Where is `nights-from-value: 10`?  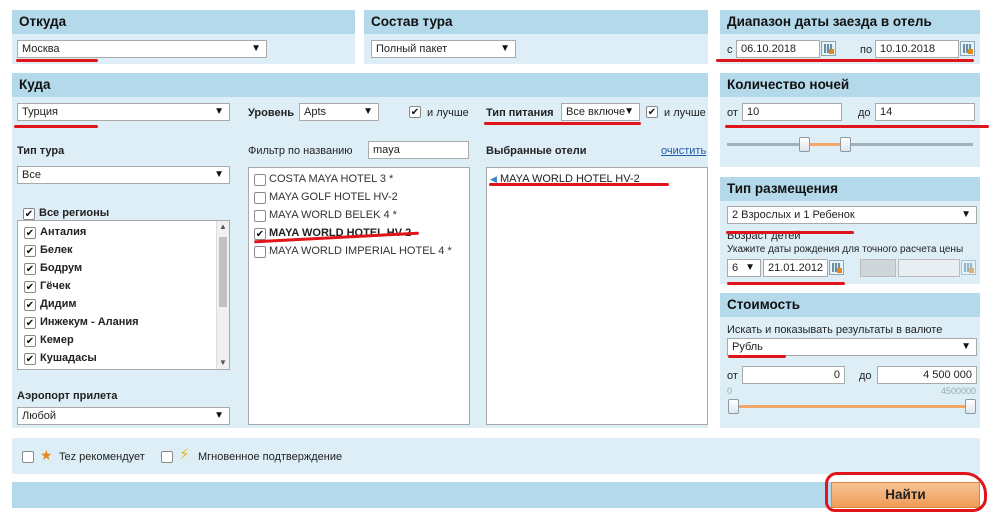
nights-from-value: 10 is located at coordinates (753, 112).